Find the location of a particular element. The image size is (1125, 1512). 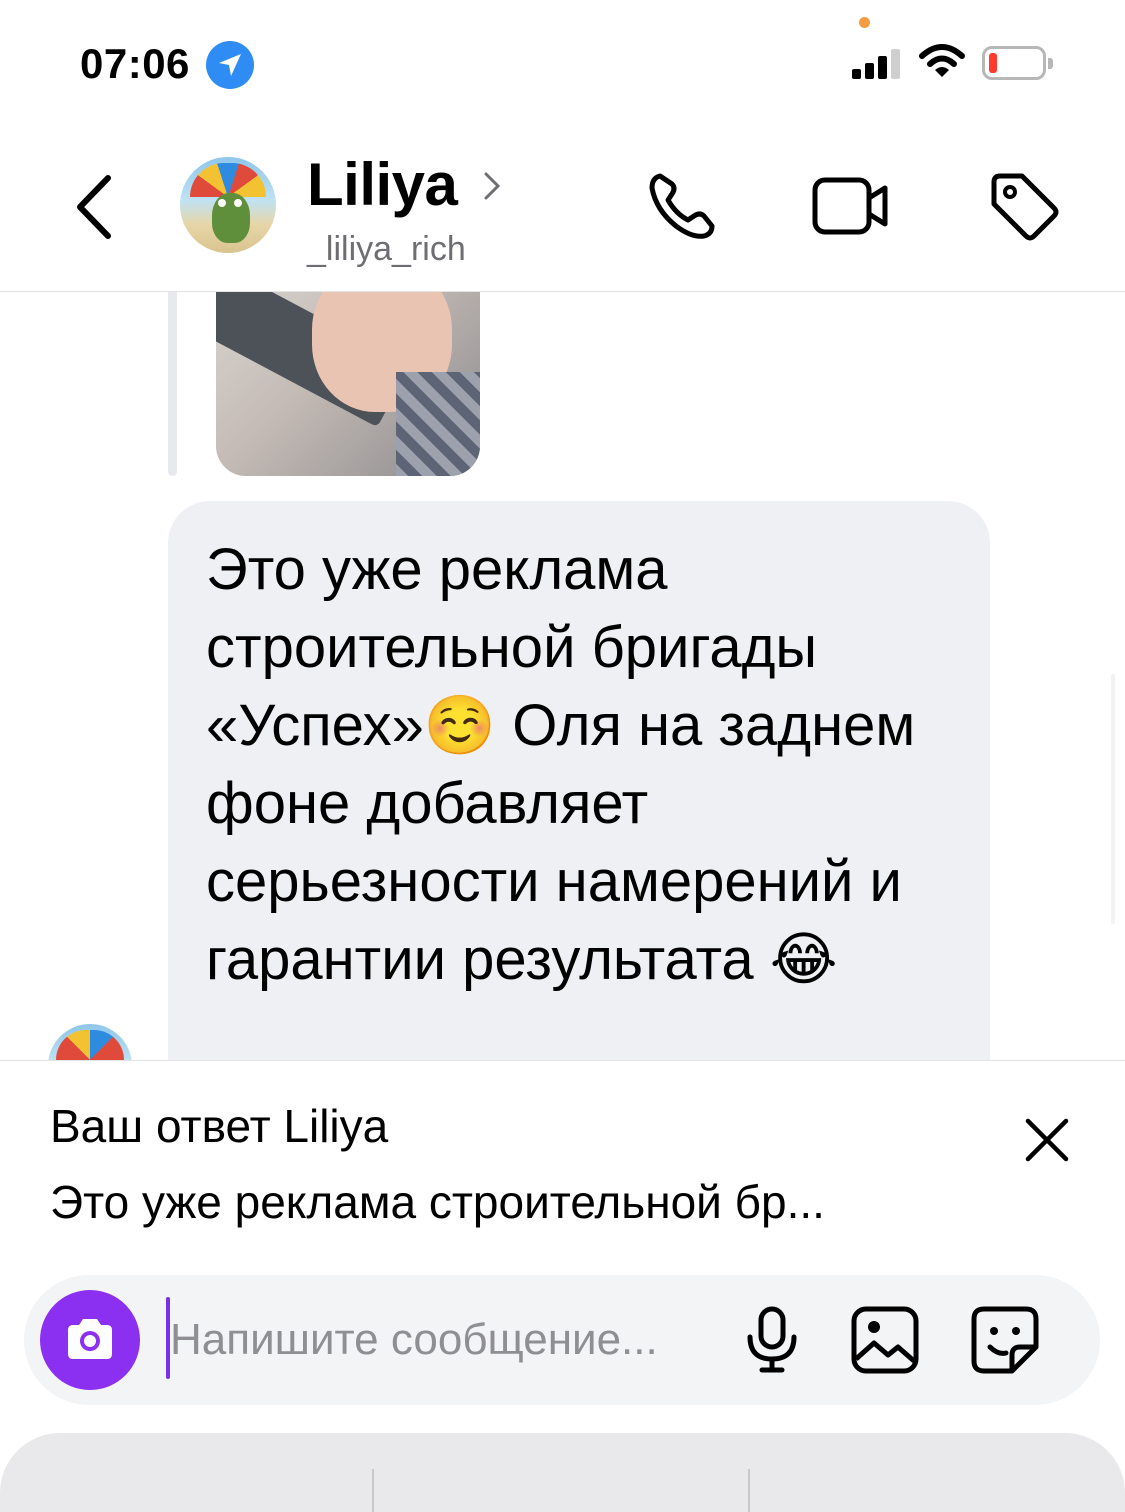

camera-icon is located at coordinates (90, 1339).